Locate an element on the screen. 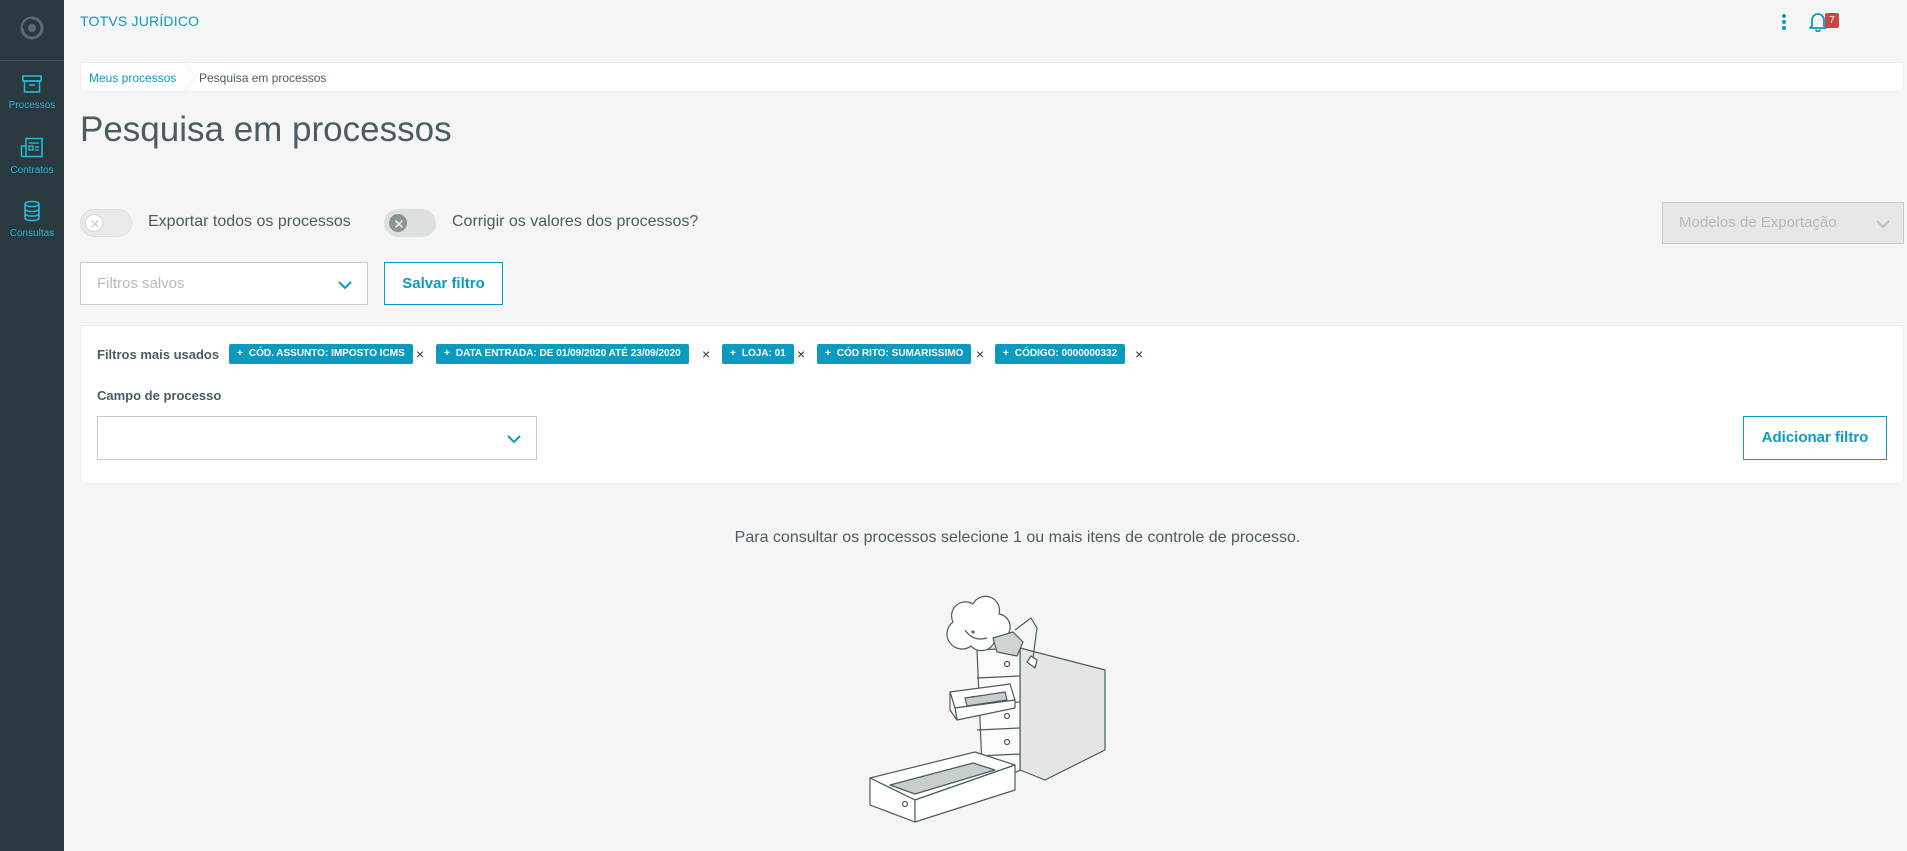 Image resolution: width=1907 pixels, height=851 pixels. filter-chip-label: LOJA: 01 is located at coordinates (763, 353).